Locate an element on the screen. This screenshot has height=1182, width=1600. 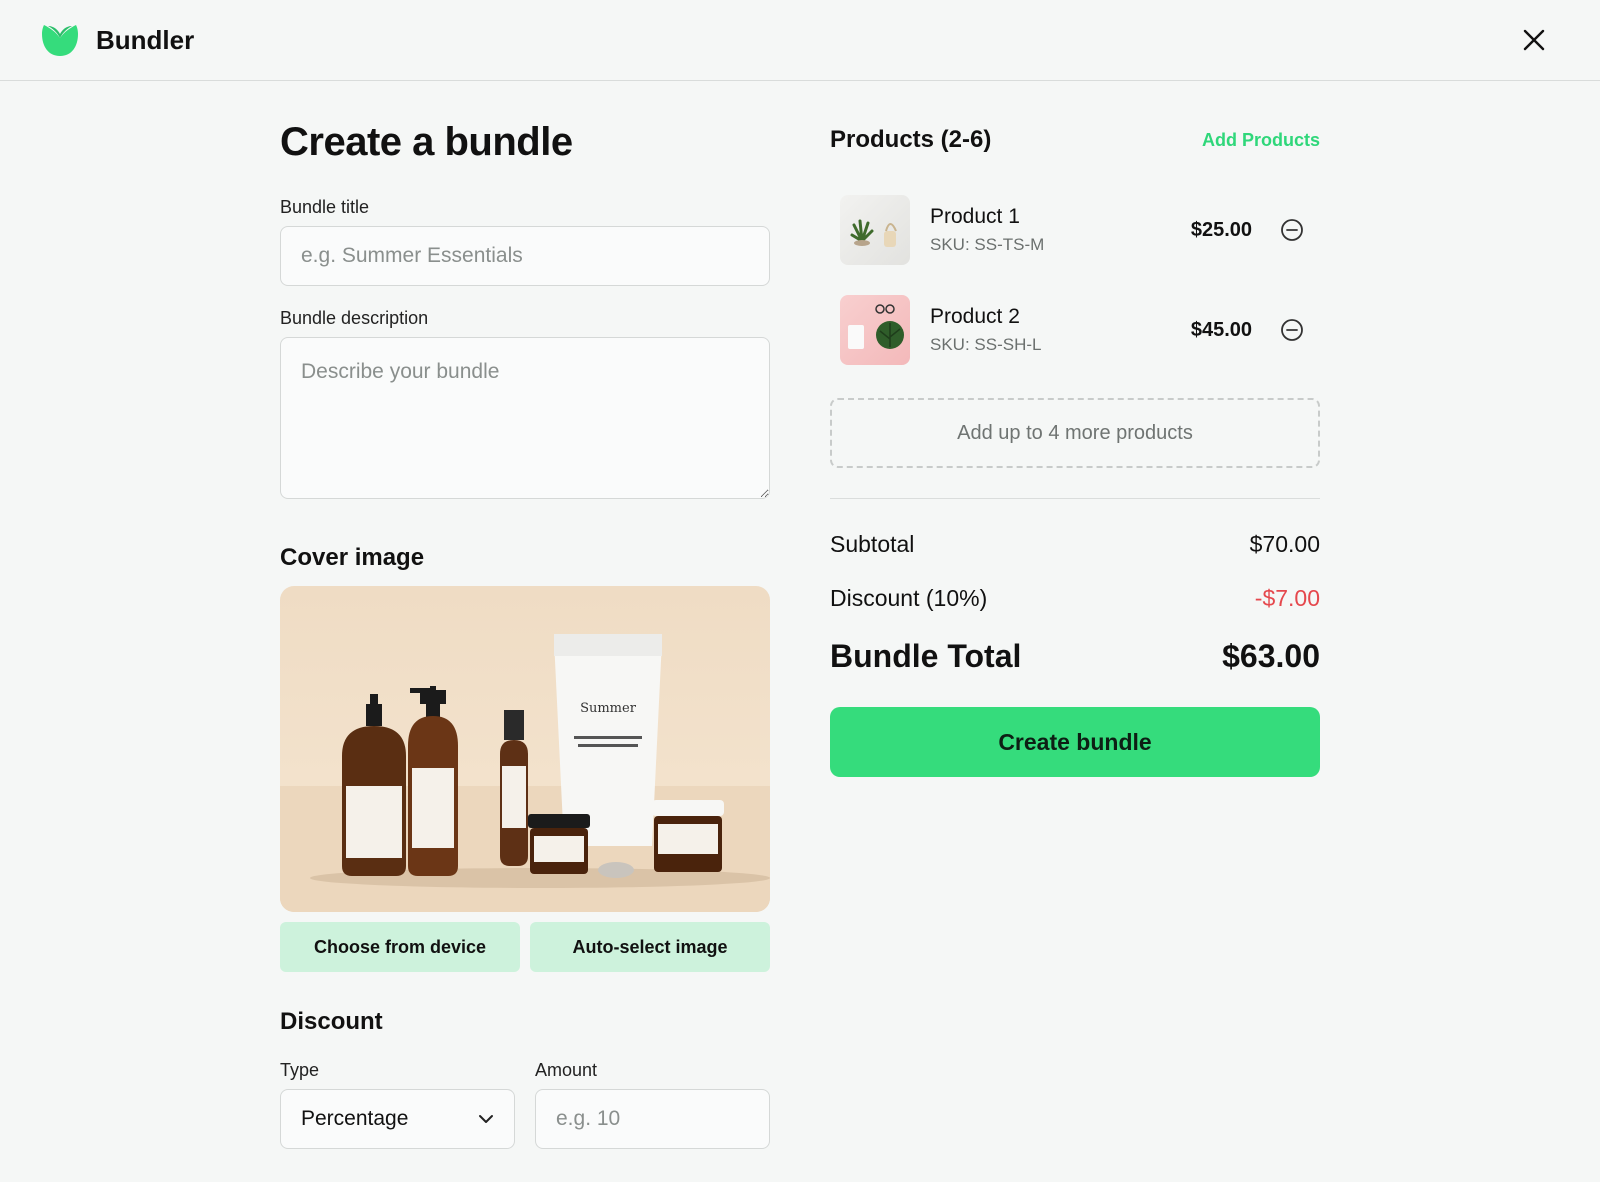
cover-image: Summer is located at coordinates (525, 749).